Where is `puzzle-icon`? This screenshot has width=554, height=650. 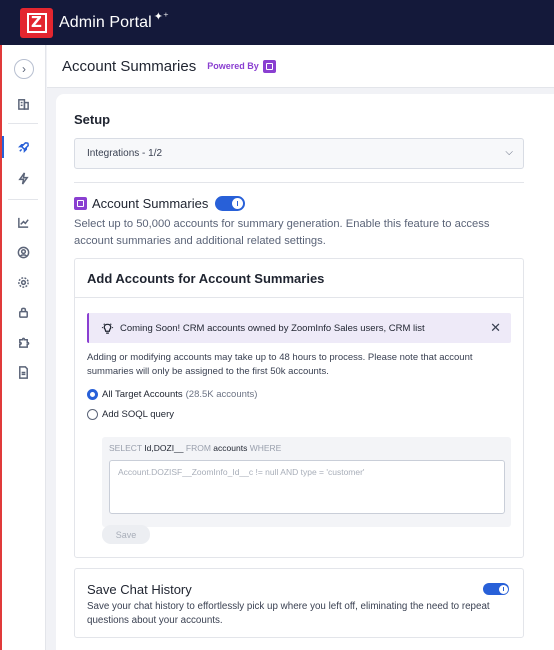 puzzle-icon is located at coordinates (23, 342).